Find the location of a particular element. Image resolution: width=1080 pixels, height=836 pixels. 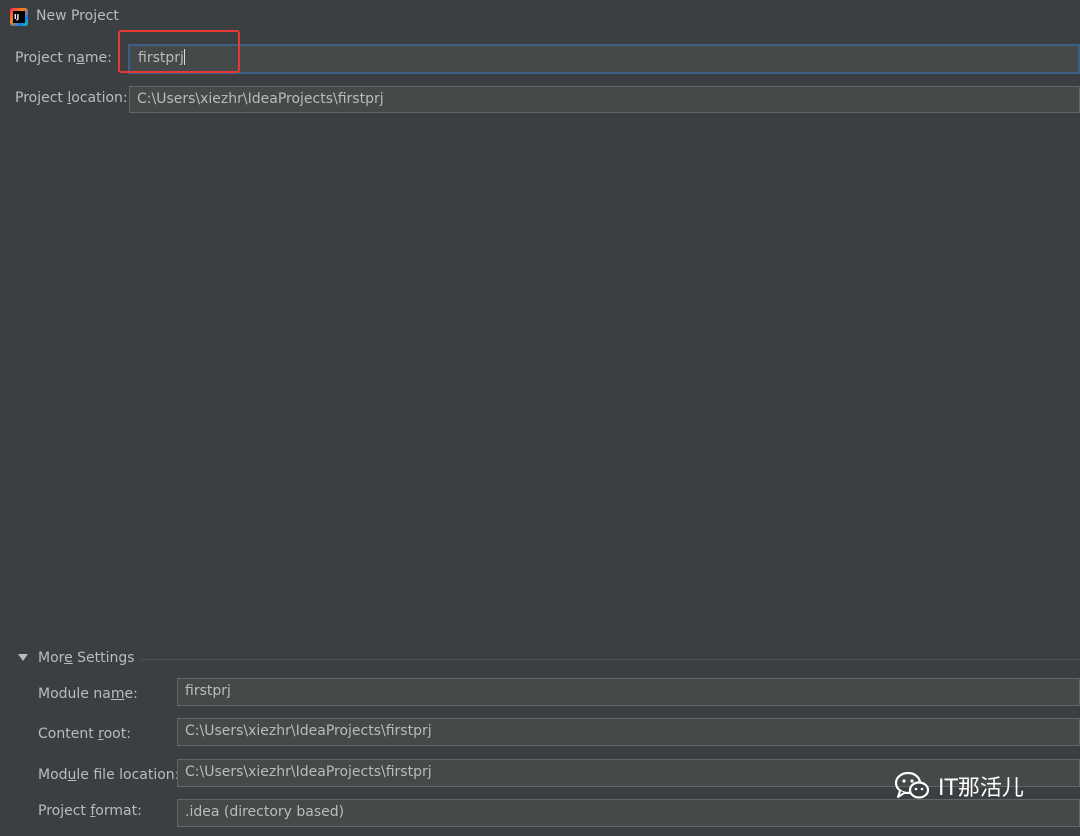

content-root-input: C:\Users\xiezhr\IdeaProjects\firstprj is located at coordinates (628, 732).